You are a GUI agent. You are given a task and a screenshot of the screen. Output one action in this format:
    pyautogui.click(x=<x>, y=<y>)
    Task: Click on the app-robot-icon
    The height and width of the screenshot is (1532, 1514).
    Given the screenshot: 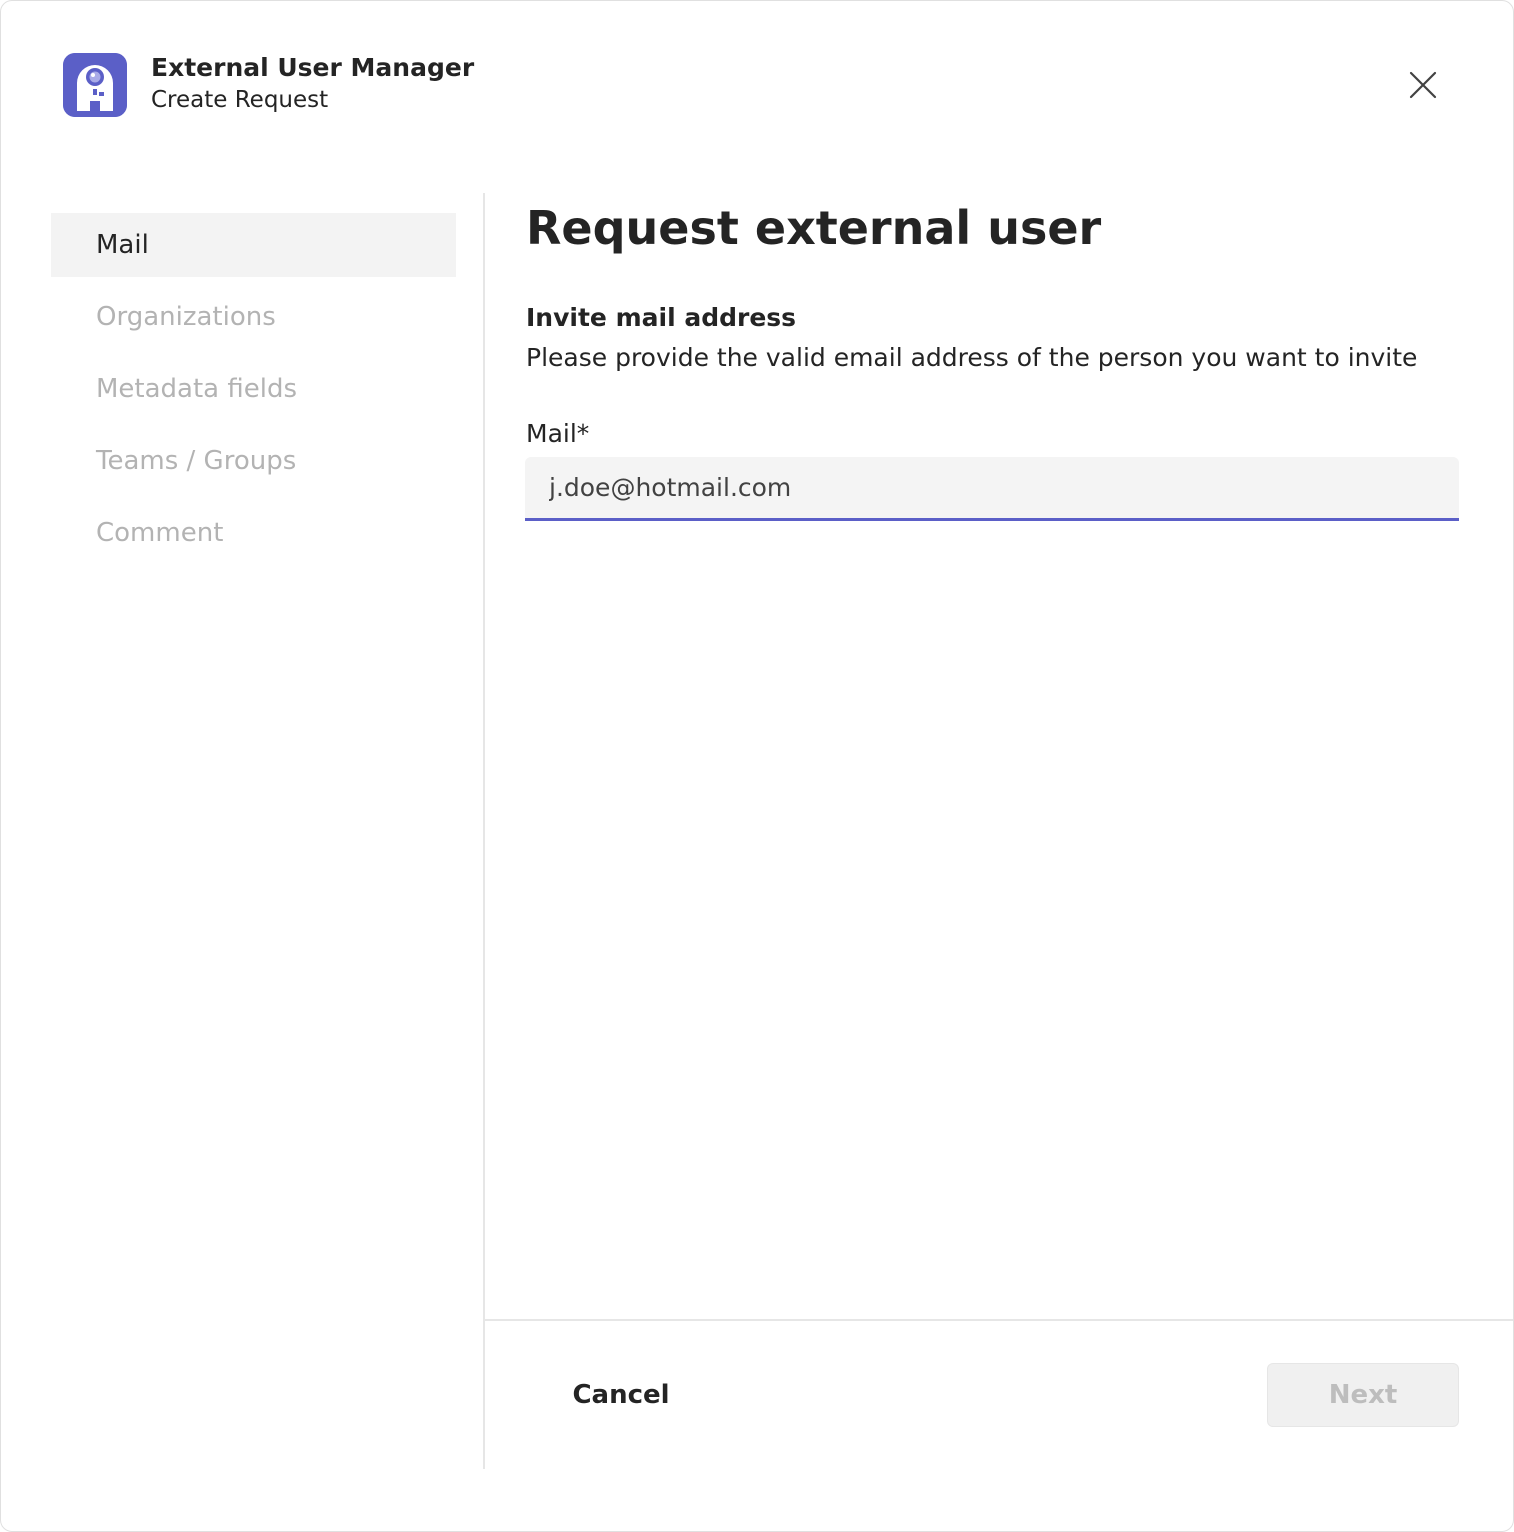 What is the action you would take?
    pyautogui.click(x=95, y=85)
    